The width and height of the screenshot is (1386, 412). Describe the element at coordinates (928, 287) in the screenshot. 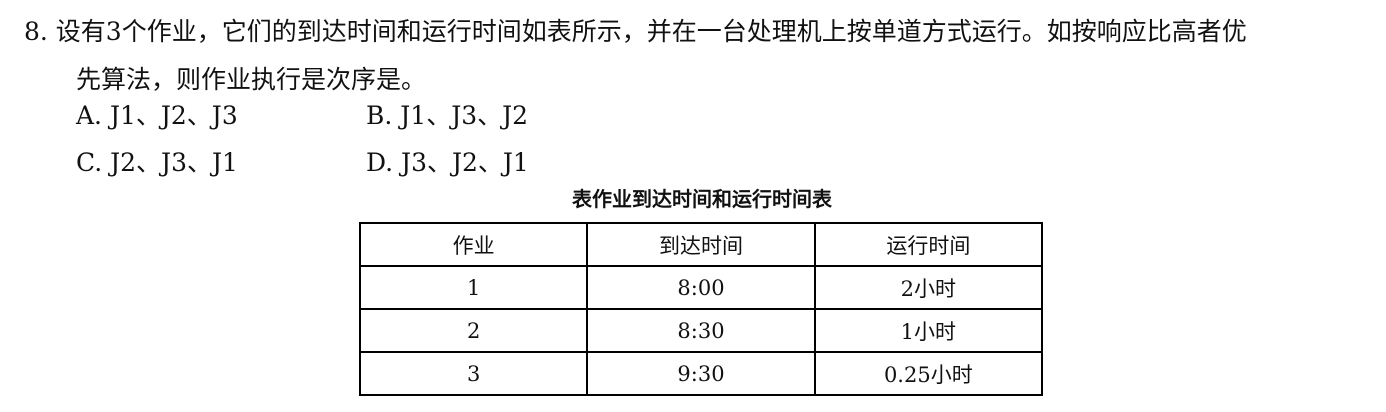

I see `run-time-cell: 2小时` at that location.